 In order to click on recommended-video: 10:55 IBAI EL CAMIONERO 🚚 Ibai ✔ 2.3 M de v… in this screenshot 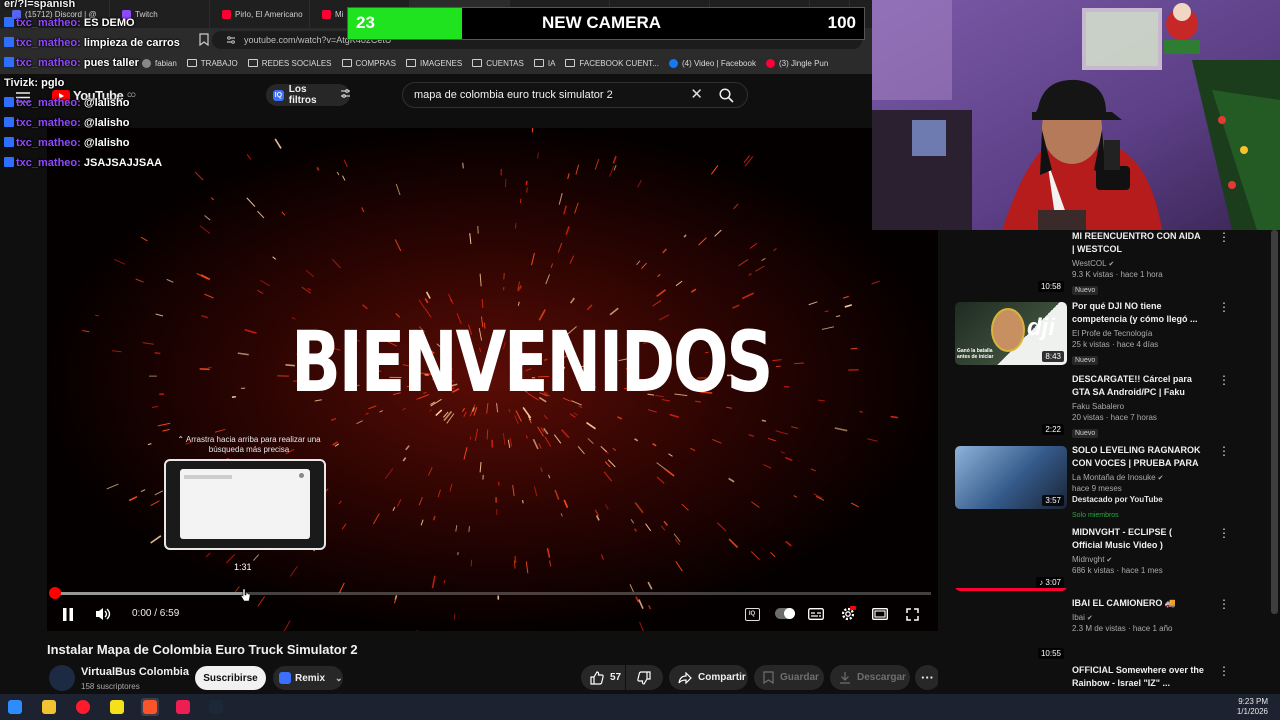, I will do `click(1115, 631)`.